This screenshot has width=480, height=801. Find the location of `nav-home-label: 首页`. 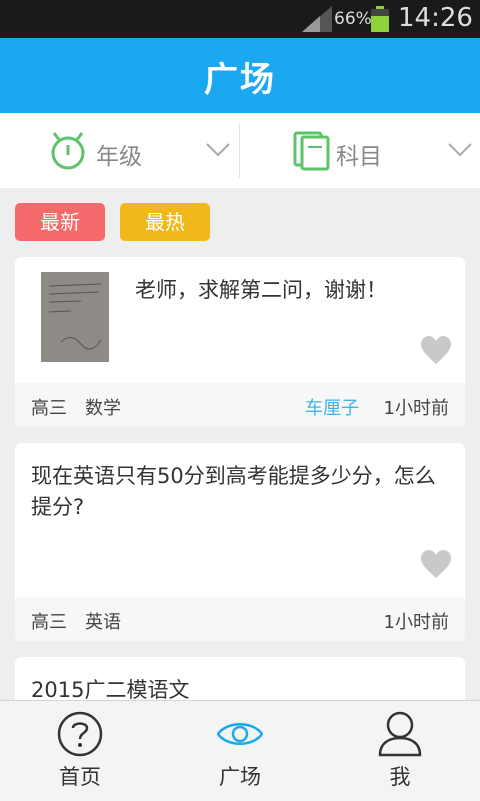

nav-home-label: 首页 is located at coordinates (80, 777).